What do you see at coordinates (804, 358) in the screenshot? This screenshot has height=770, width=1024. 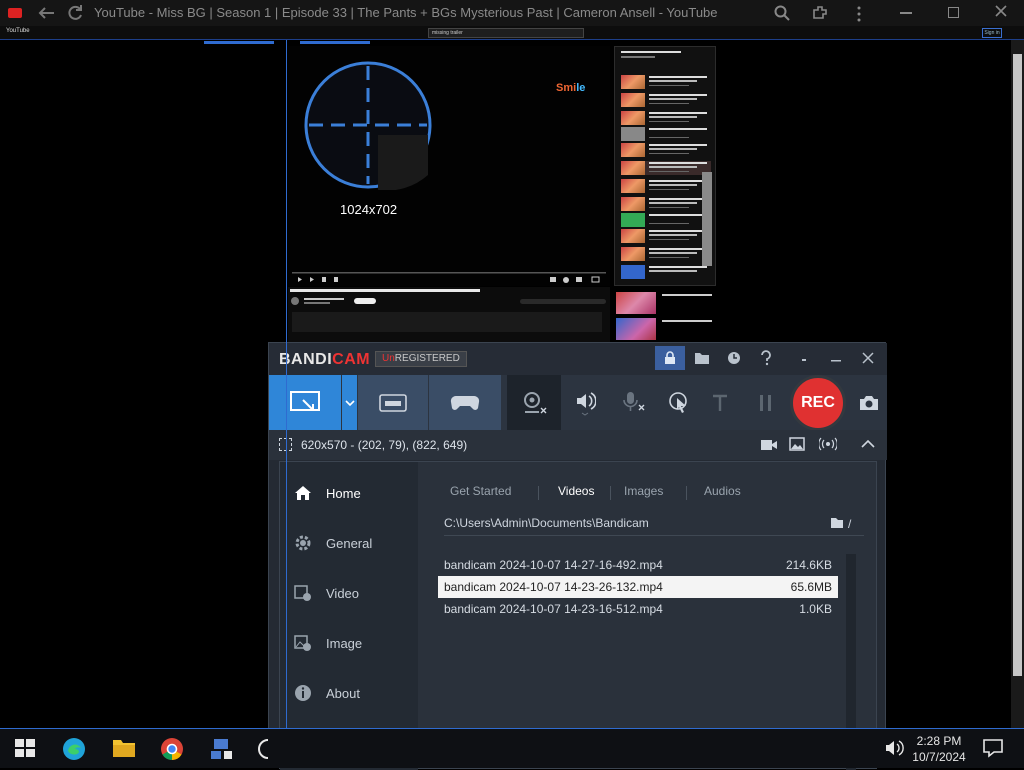 I see `mini-mode-icon` at bounding box center [804, 358].